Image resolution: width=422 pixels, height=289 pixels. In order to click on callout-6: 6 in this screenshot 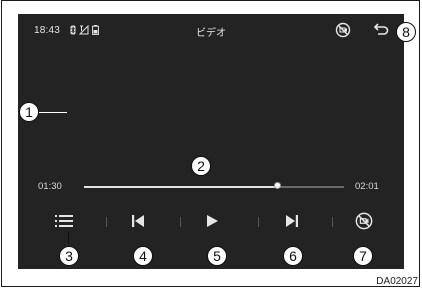, I will do `click(293, 256)`.